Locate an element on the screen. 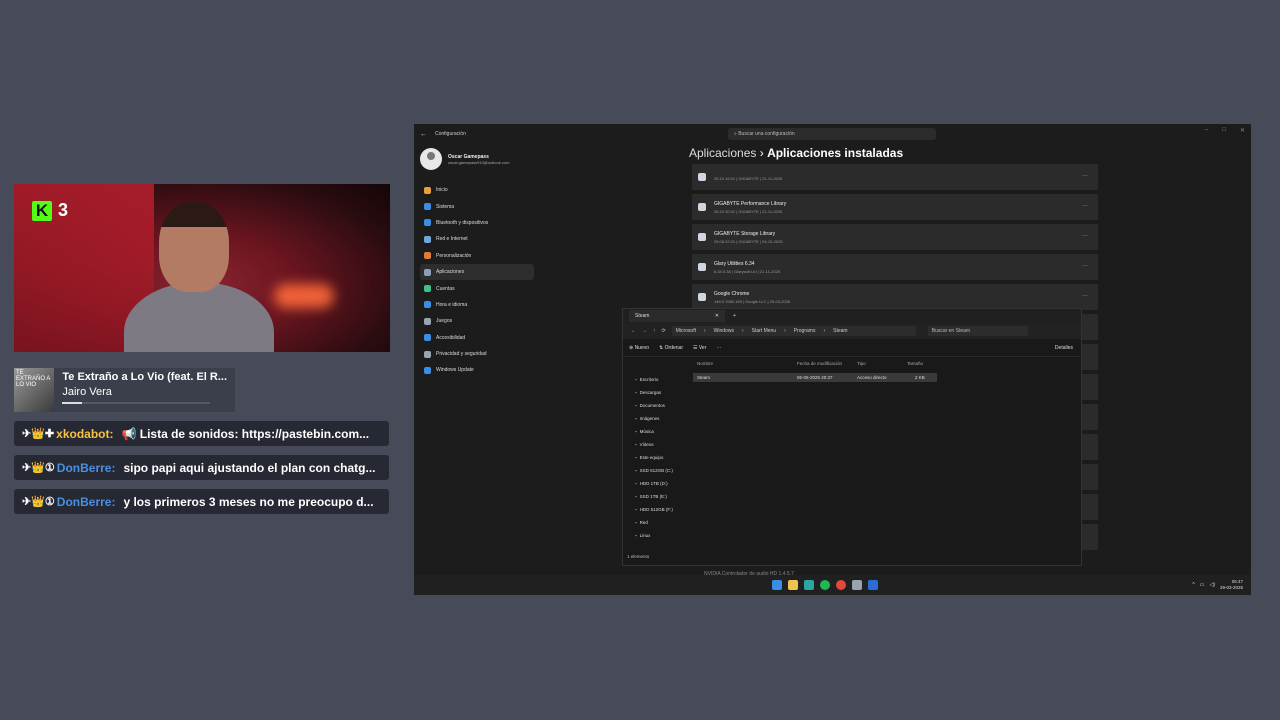 The height and width of the screenshot is (720, 1280). app-row: 25.10.16.01 | GIGABYTE | 21-11-2025 ··· is located at coordinates (895, 177).